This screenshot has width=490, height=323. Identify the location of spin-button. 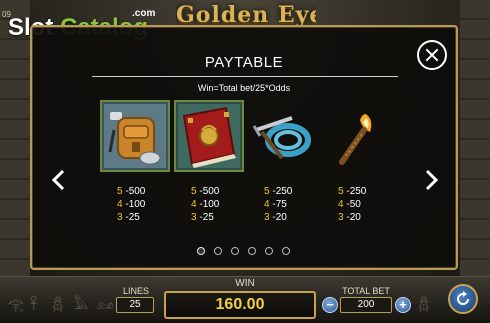
(463, 299).